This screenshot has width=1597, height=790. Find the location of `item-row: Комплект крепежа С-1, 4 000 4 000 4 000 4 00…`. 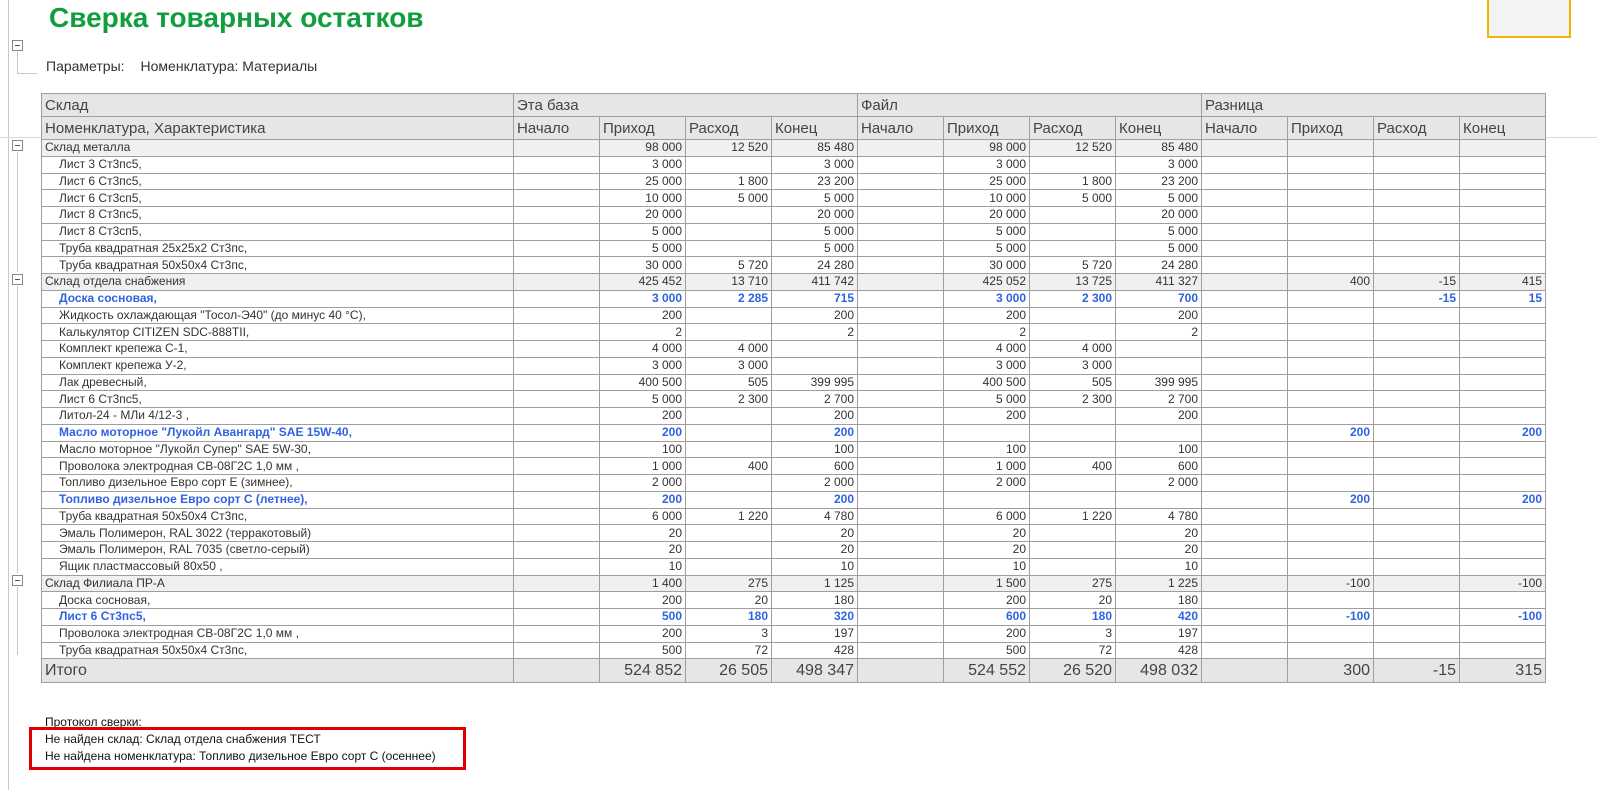

item-row: Комплект крепежа С-1, 4 000 4 000 4 000 4 00… is located at coordinates (793, 349).